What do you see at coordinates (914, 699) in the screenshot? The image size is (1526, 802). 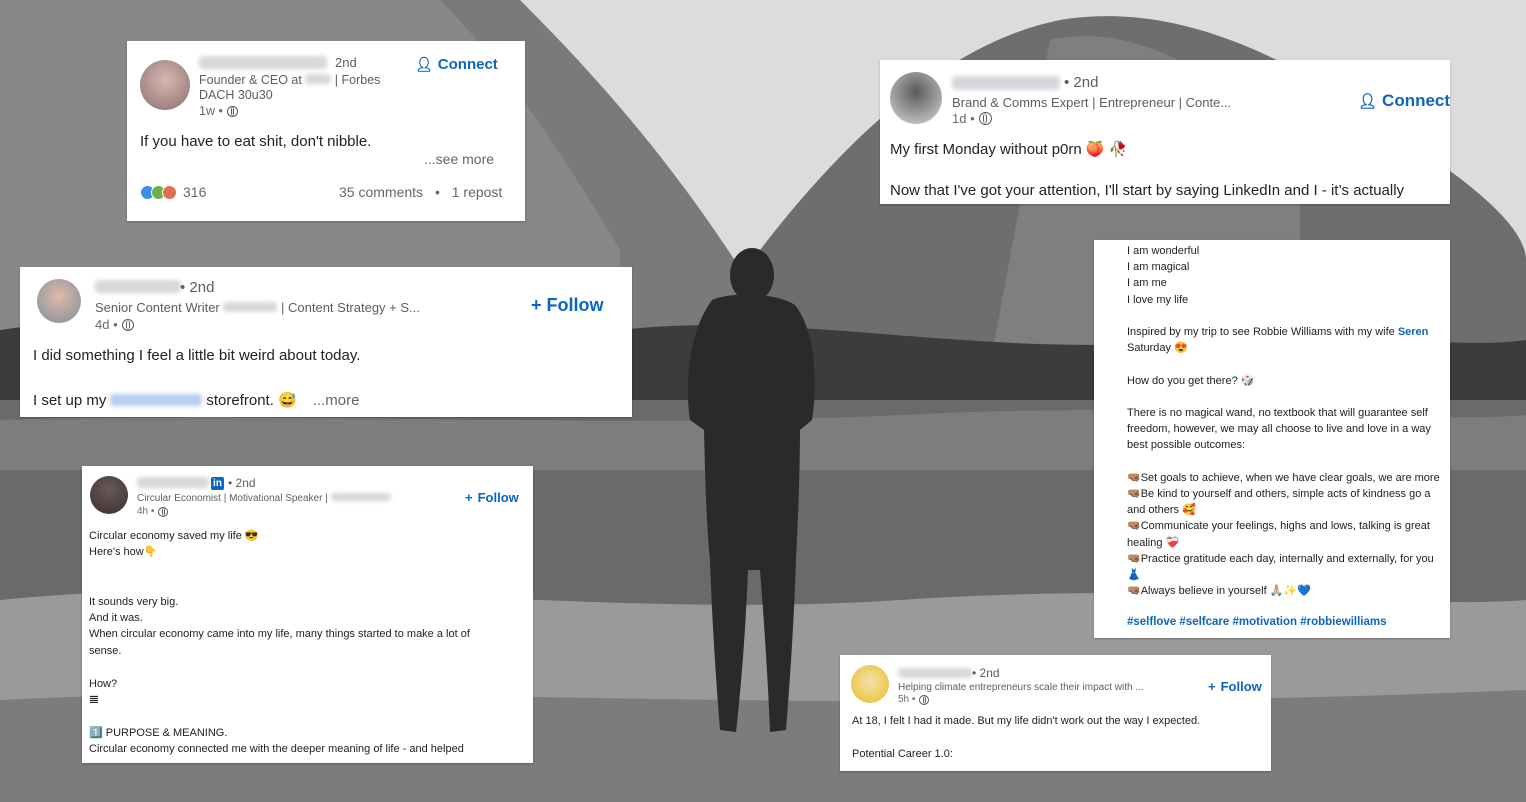 I see `post-meta: 5h •` at bounding box center [914, 699].